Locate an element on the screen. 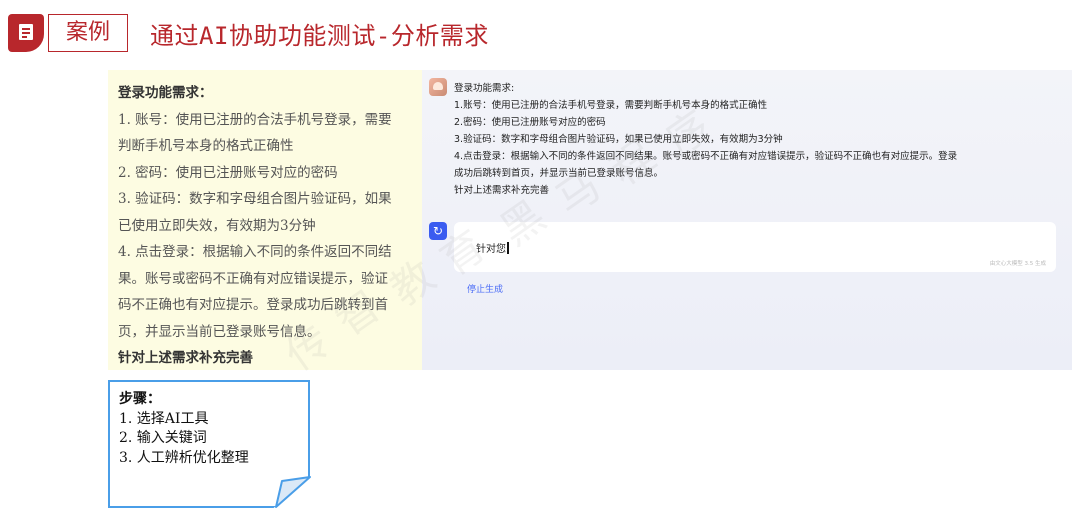 The image size is (1080, 521). ai-bot-icon: ↻ is located at coordinates (438, 231).